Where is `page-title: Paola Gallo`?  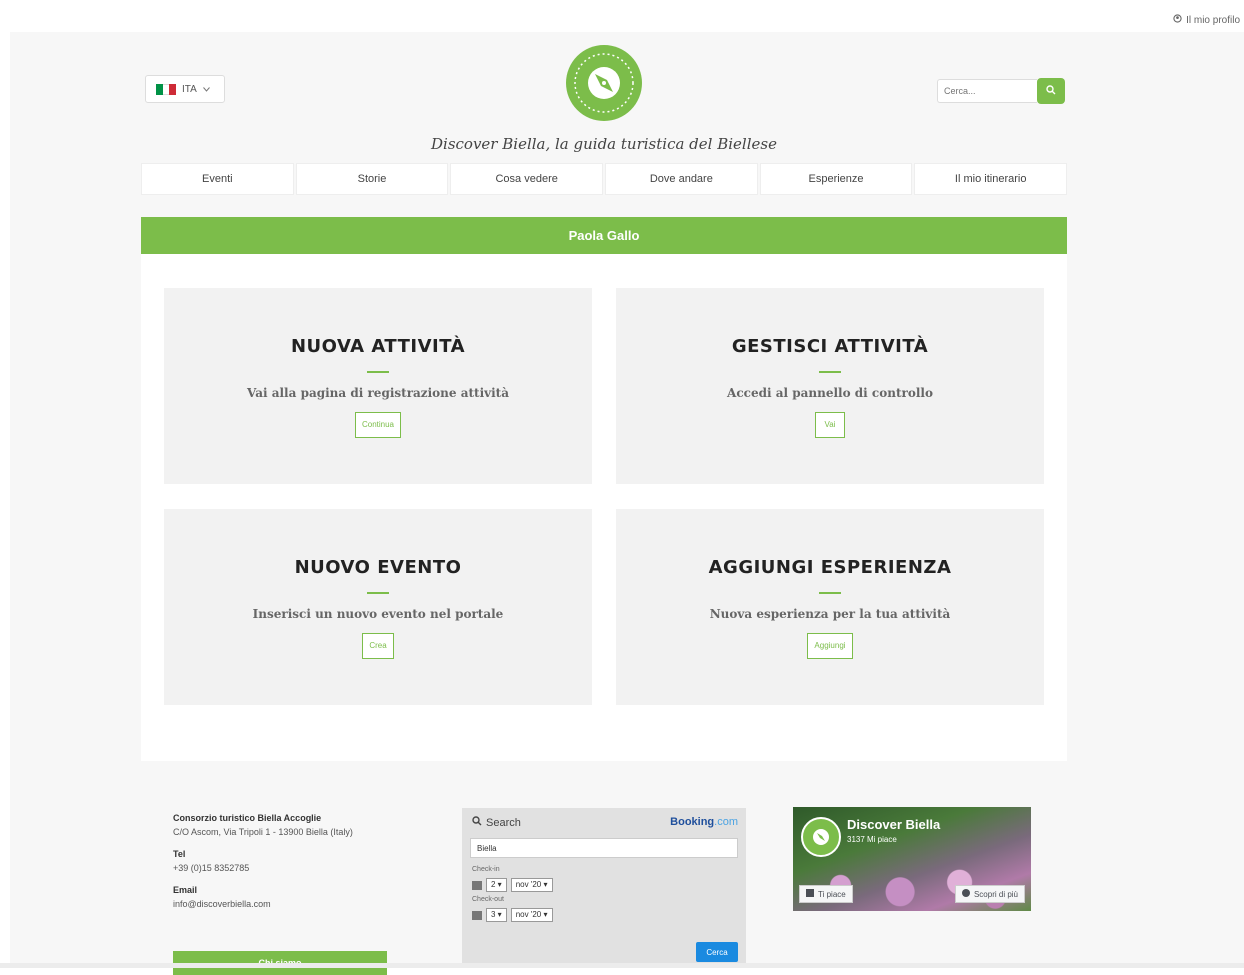
page-title: Paola Gallo is located at coordinates (604, 235).